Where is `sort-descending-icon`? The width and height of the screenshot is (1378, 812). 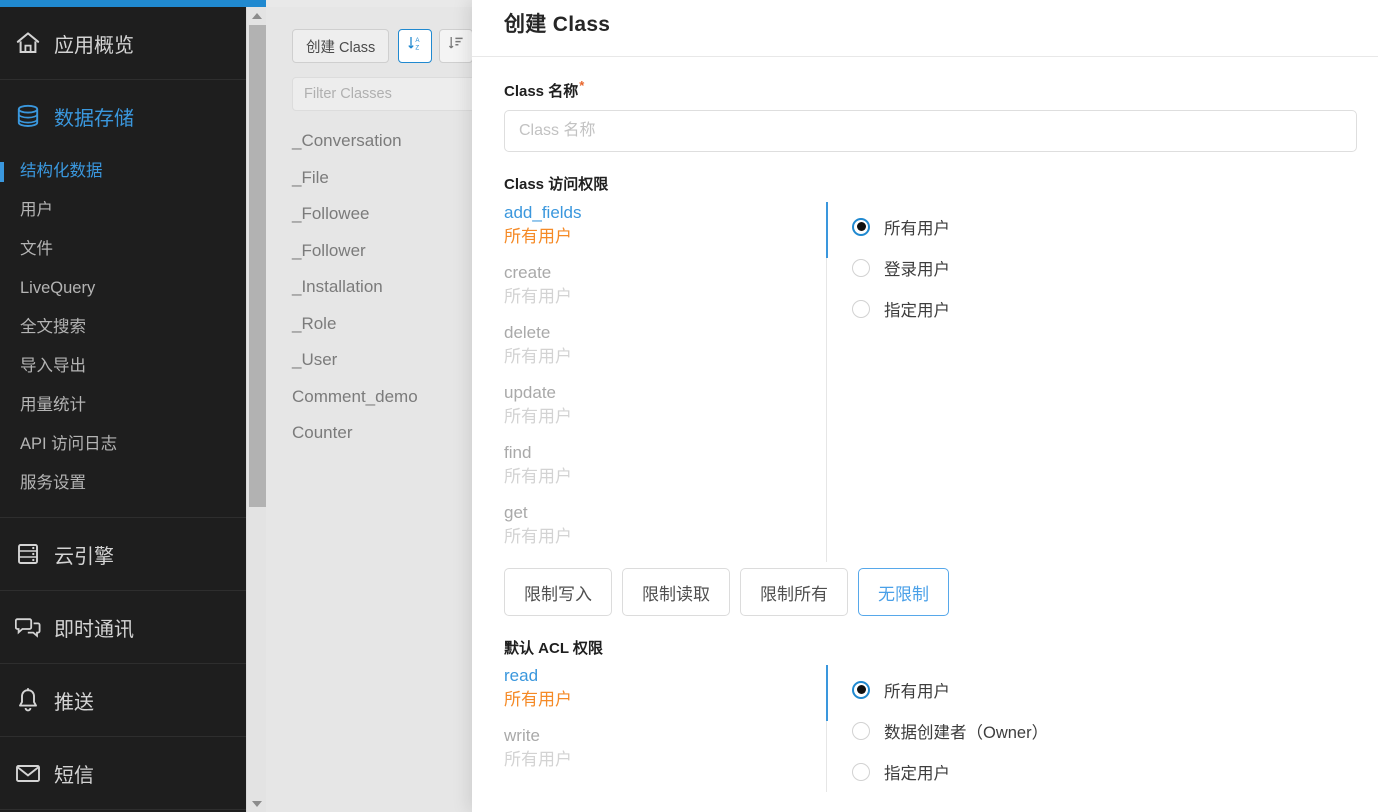
sort-descending-icon is located at coordinates (456, 46).